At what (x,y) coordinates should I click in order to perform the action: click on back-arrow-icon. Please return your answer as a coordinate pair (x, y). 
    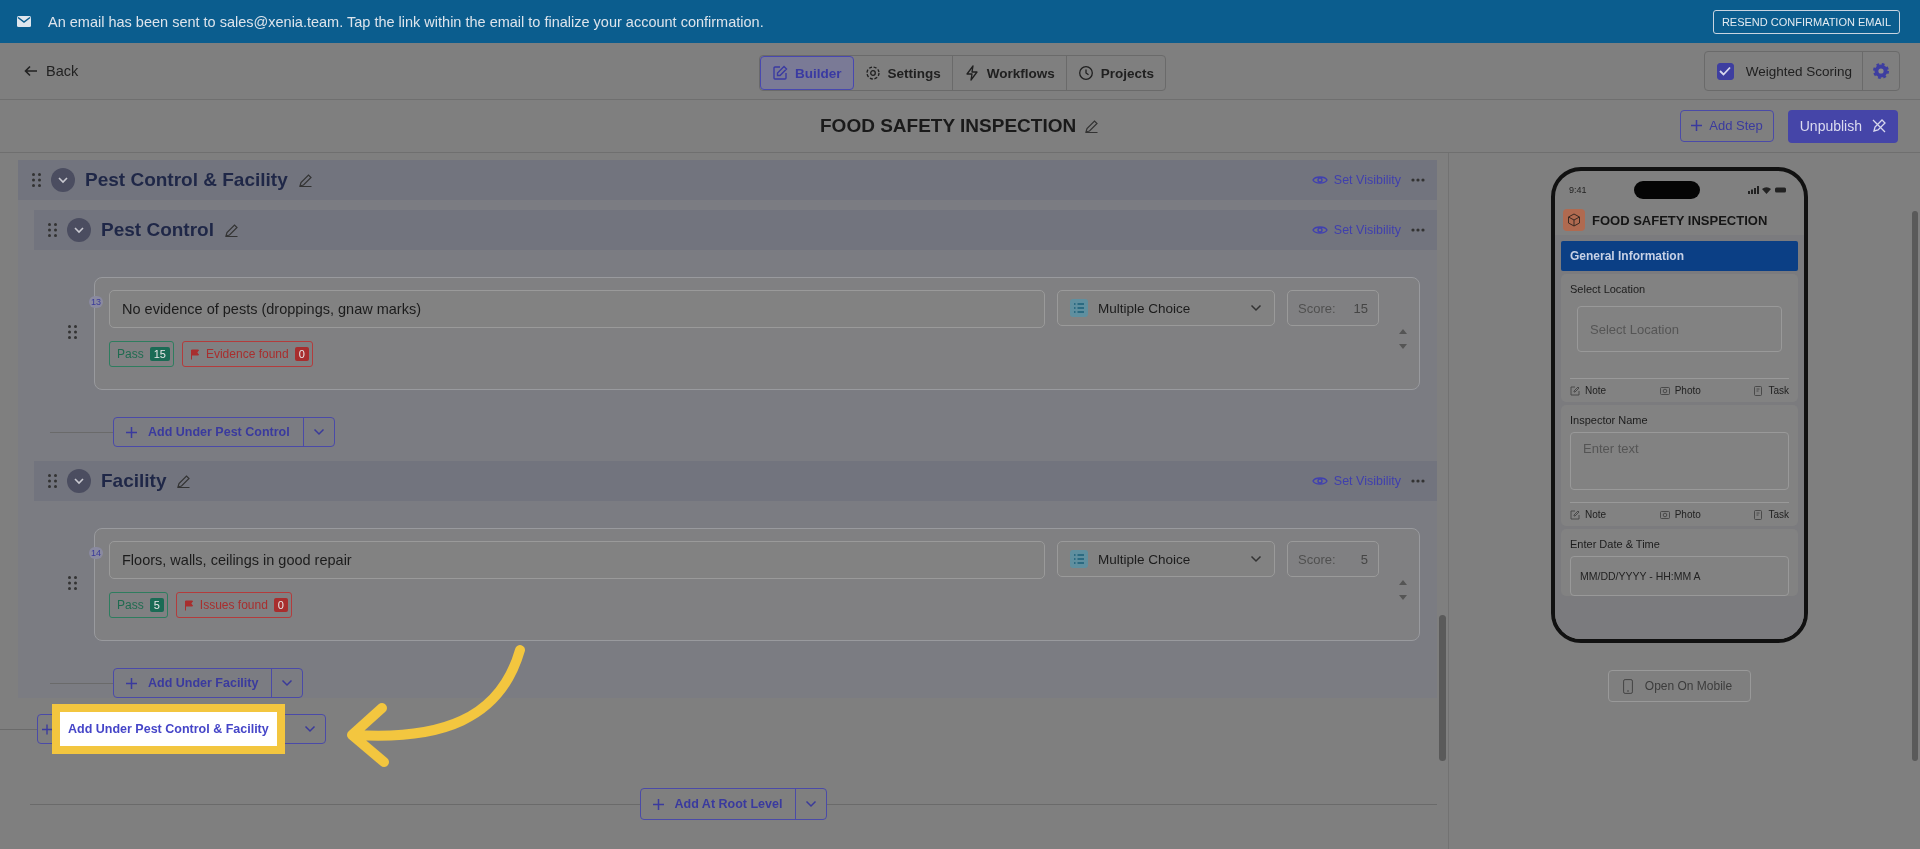
    Looking at the image, I should click on (31, 71).